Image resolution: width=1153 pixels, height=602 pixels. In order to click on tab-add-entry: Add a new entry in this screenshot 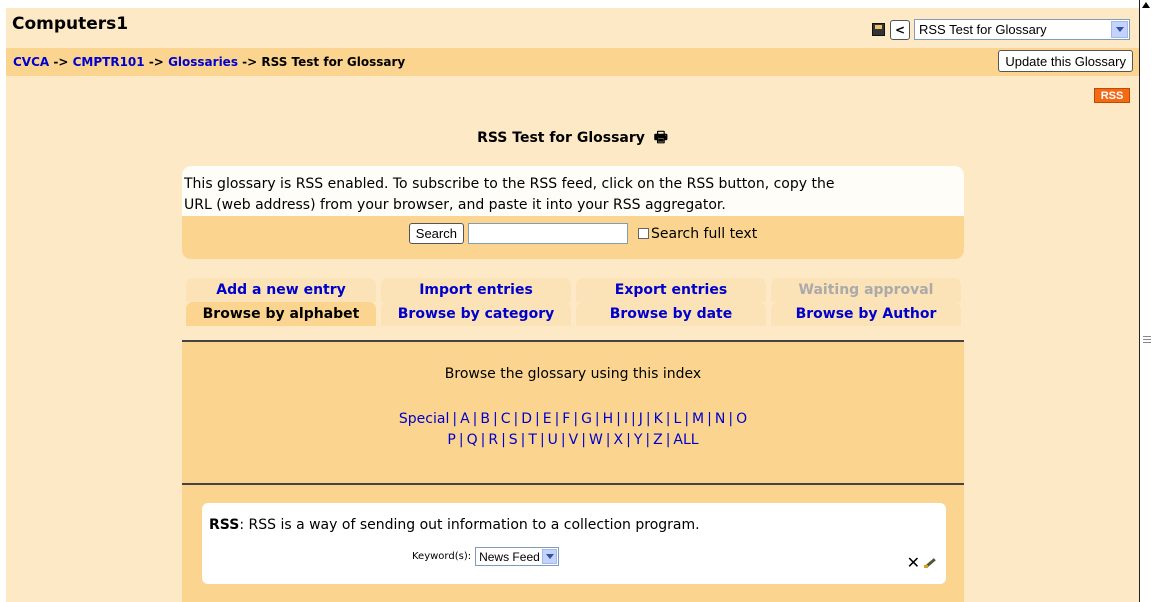, I will do `click(281, 290)`.